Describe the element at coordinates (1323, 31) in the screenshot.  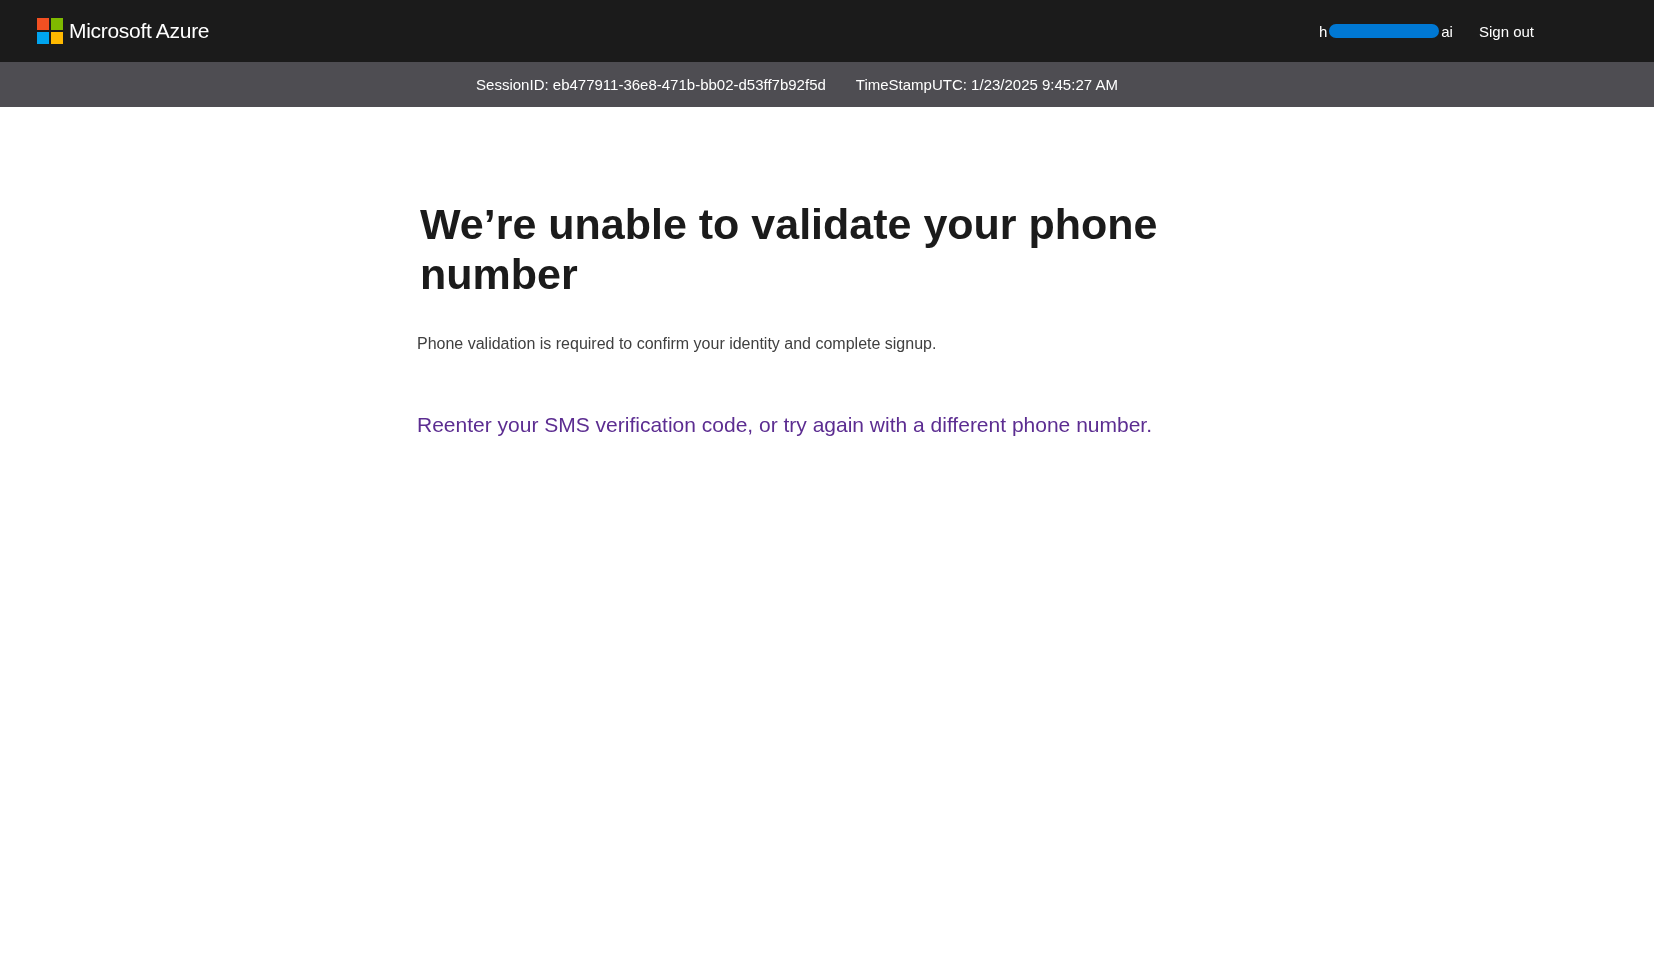
I see `account-name-start: h` at that location.